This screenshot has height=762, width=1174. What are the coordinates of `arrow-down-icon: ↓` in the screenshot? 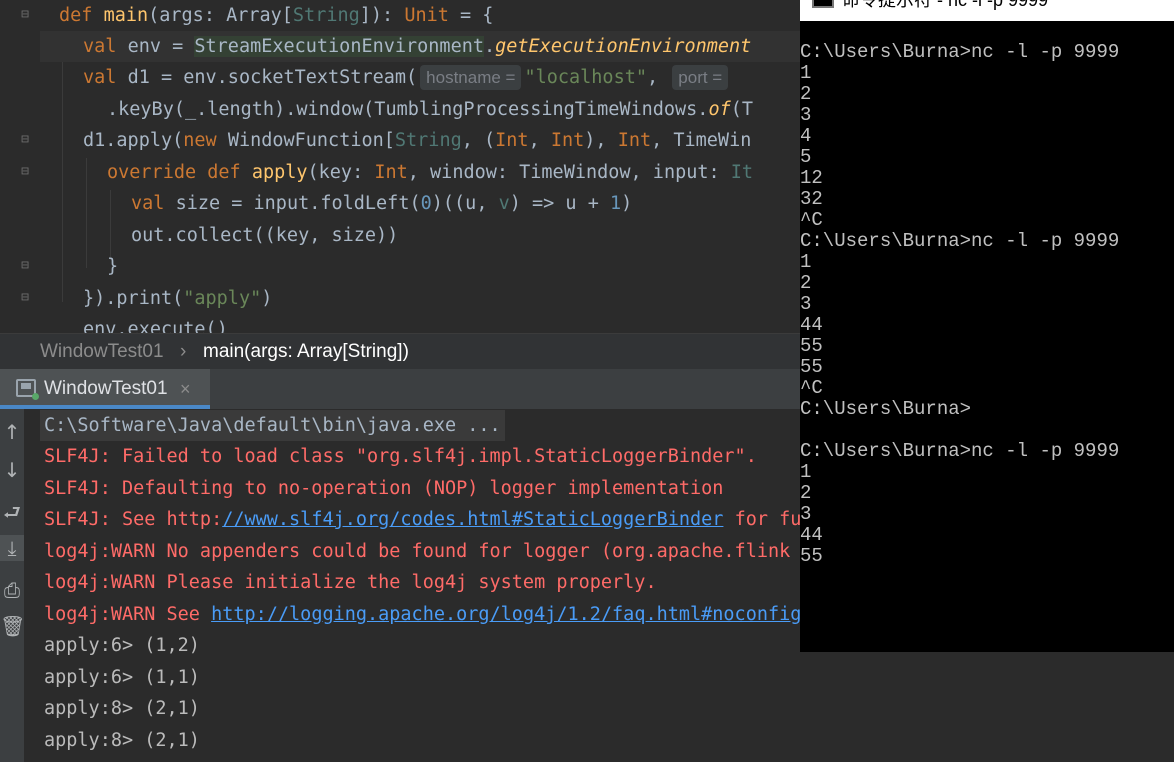 It's located at (12, 470).